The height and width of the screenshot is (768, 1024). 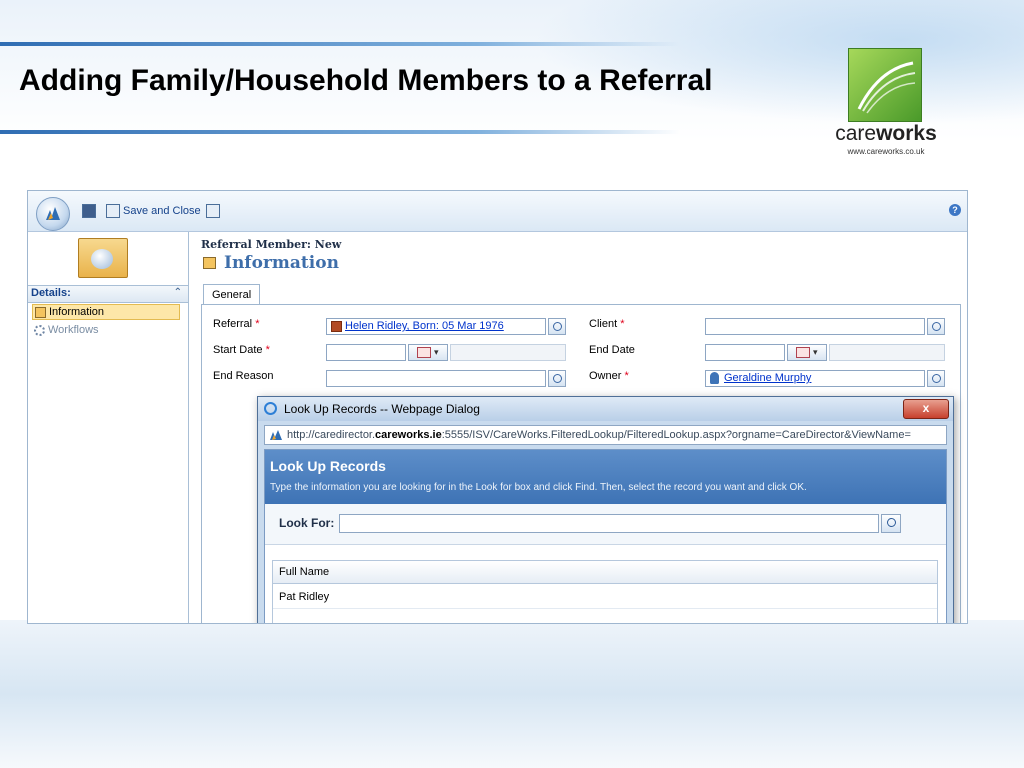 What do you see at coordinates (232, 294) in the screenshot?
I see `tab-general: General` at bounding box center [232, 294].